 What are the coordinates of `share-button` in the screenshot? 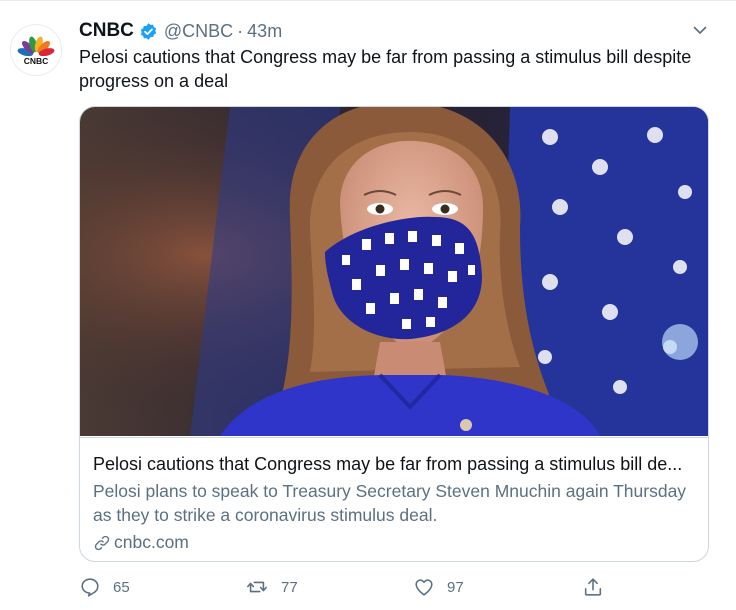 It's located at (593, 587).